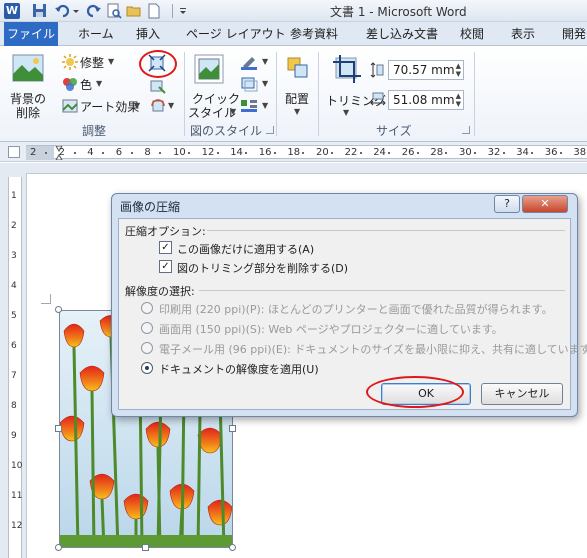  What do you see at coordinates (545, 204) in the screenshot?
I see `close-button: ✕` at bounding box center [545, 204].